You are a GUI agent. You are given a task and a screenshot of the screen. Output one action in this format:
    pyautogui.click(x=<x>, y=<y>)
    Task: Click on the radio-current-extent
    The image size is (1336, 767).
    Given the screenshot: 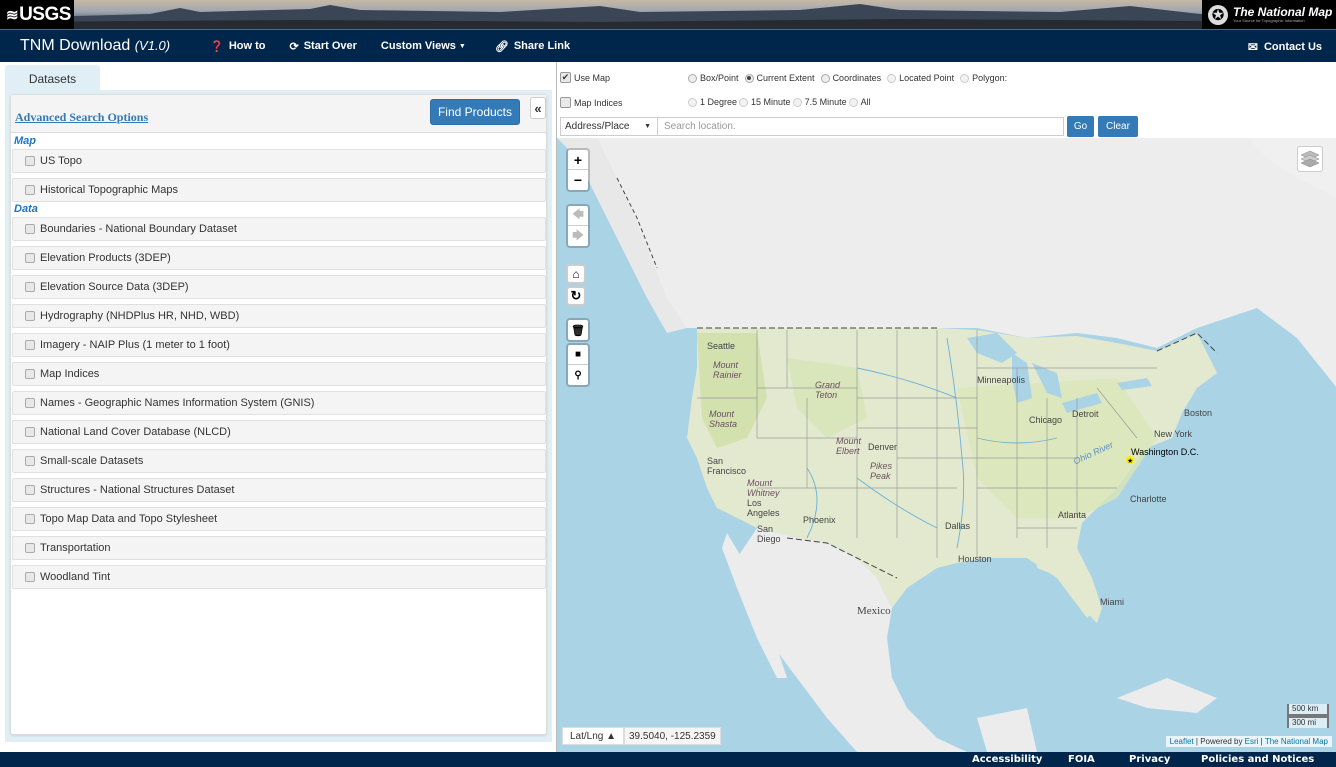 What is the action you would take?
    pyautogui.click(x=749, y=78)
    